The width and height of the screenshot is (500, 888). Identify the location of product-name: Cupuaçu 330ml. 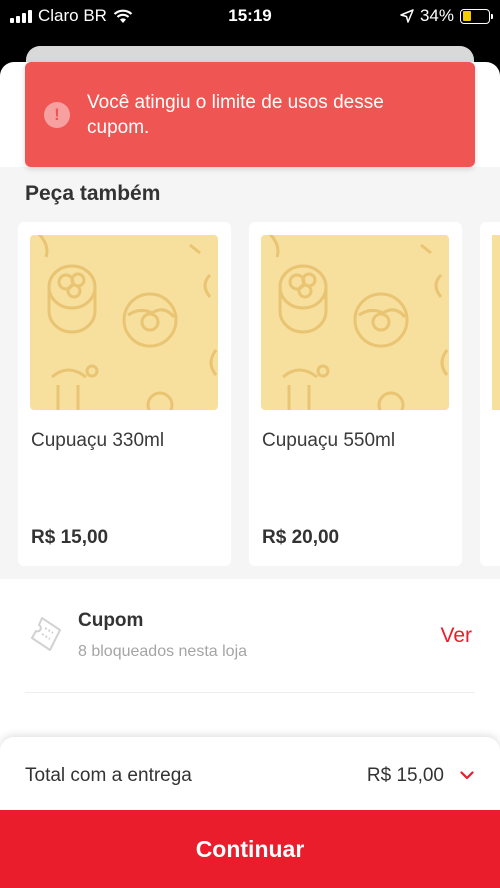
(98, 440).